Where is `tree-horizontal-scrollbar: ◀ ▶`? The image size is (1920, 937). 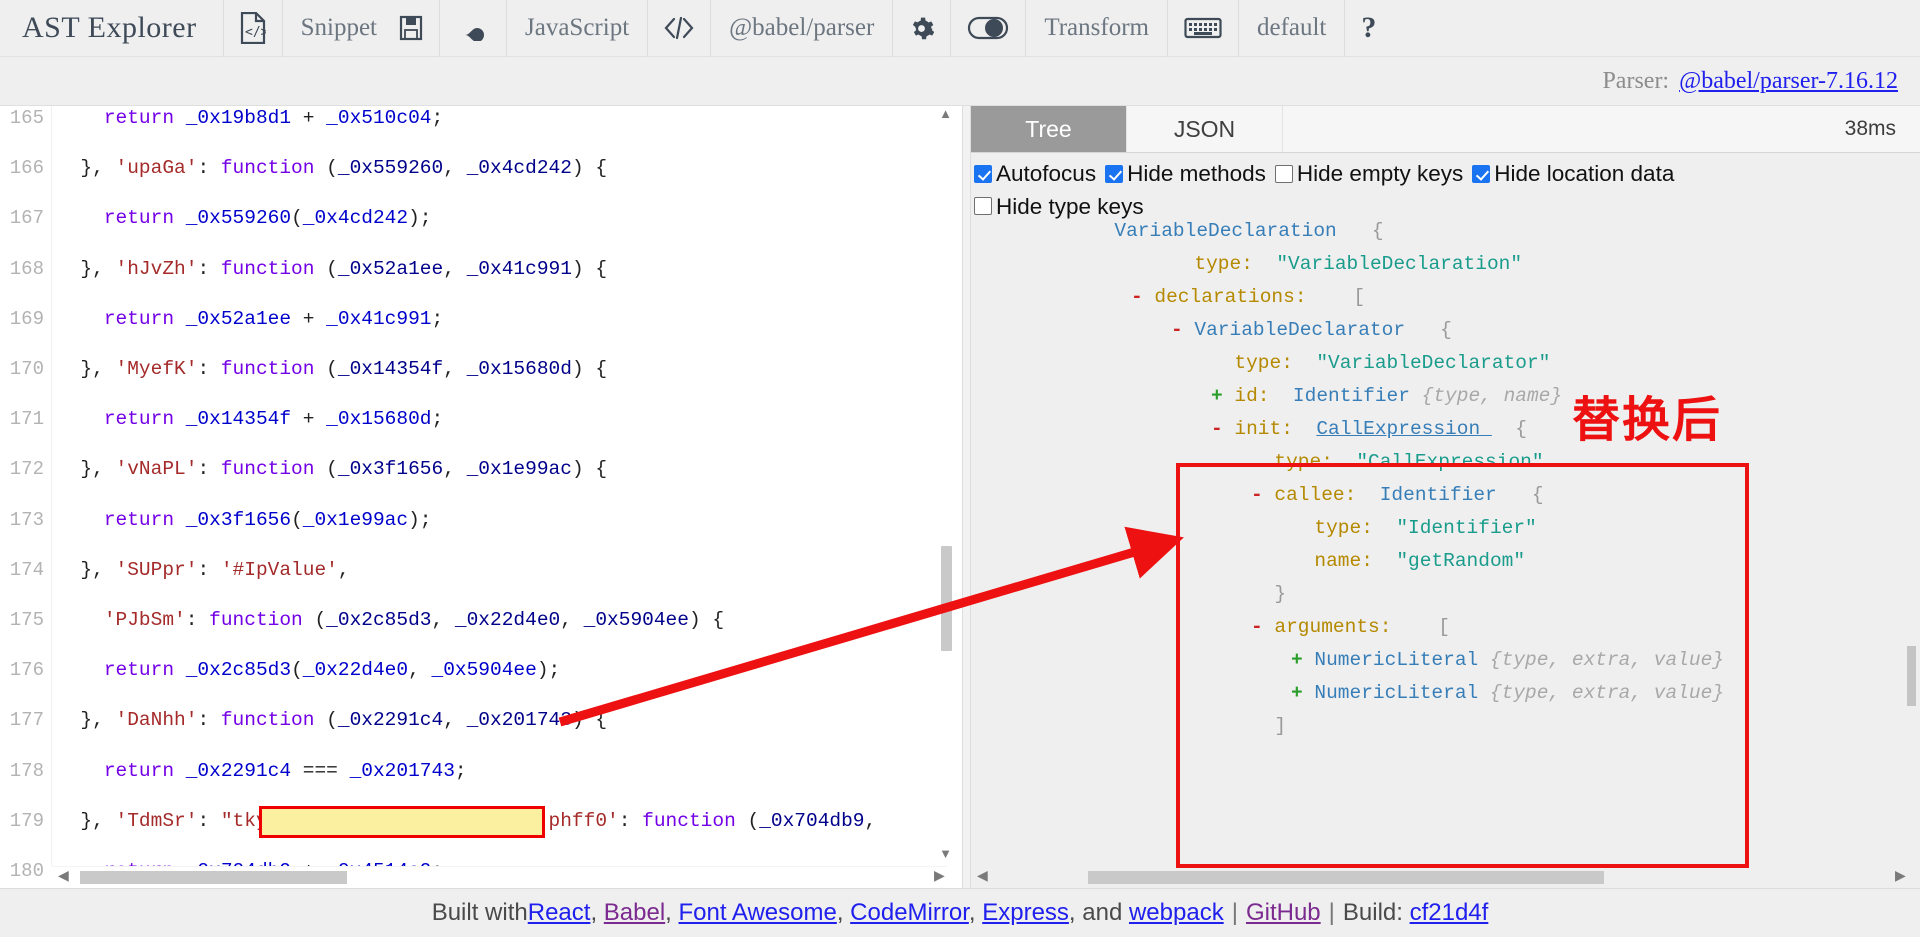 tree-horizontal-scrollbar: ◀ ▶ is located at coordinates (1445, 877).